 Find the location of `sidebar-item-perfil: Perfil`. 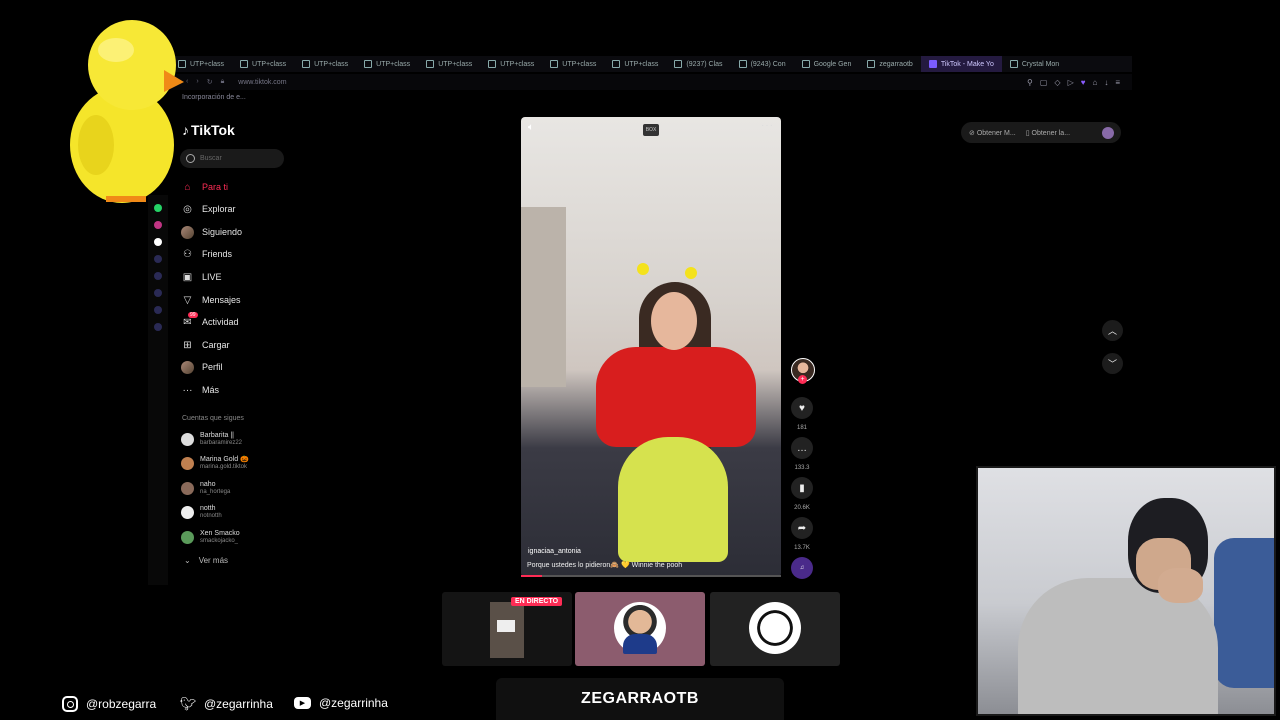

sidebar-item-perfil: Perfil is located at coordinates (202, 367).